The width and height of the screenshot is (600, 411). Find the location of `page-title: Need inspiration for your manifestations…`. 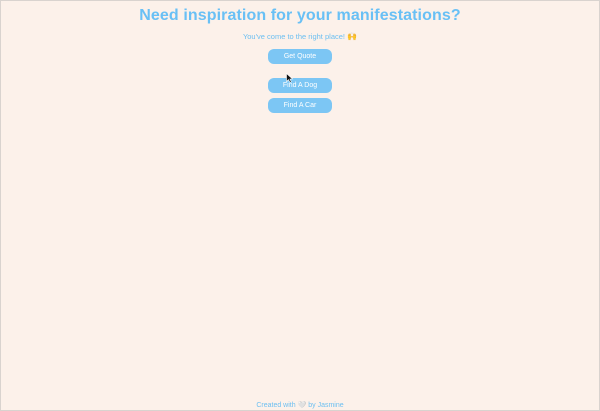

page-title: Need inspiration for your manifestations… is located at coordinates (300, 15).